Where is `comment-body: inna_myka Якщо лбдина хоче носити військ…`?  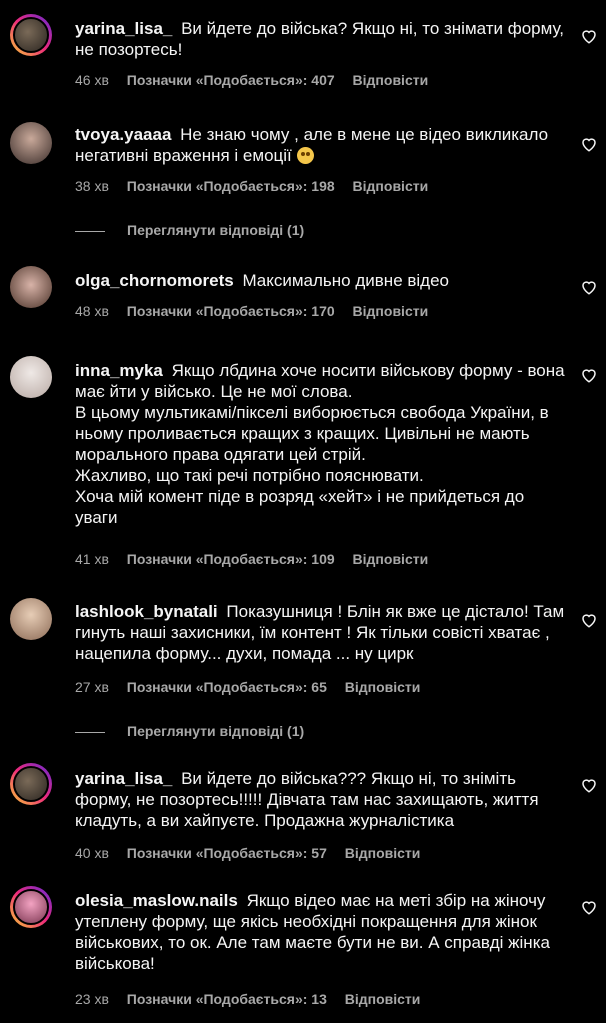 comment-body: inna_myka Якщо лбдина хоче носити військ… is located at coordinates (322, 444).